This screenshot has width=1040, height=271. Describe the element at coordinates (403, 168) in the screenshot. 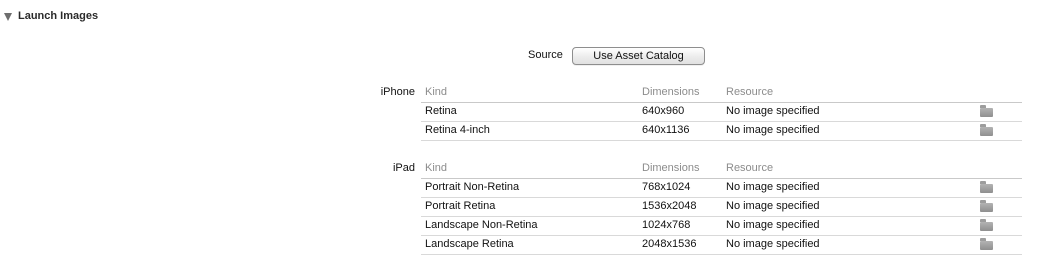

I see `ipad-group-label: iPad` at that location.